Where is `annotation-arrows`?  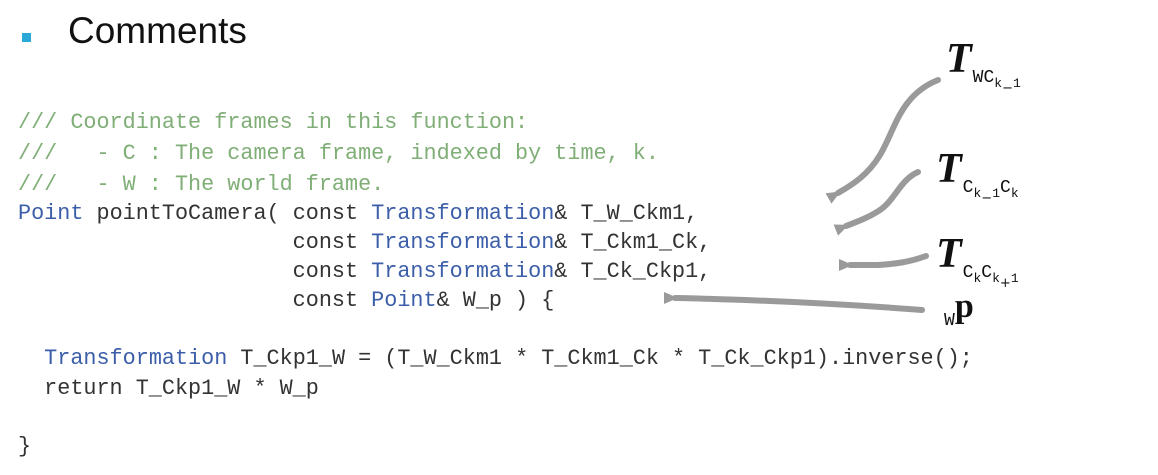 annotation-arrows is located at coordinates (802, 195).